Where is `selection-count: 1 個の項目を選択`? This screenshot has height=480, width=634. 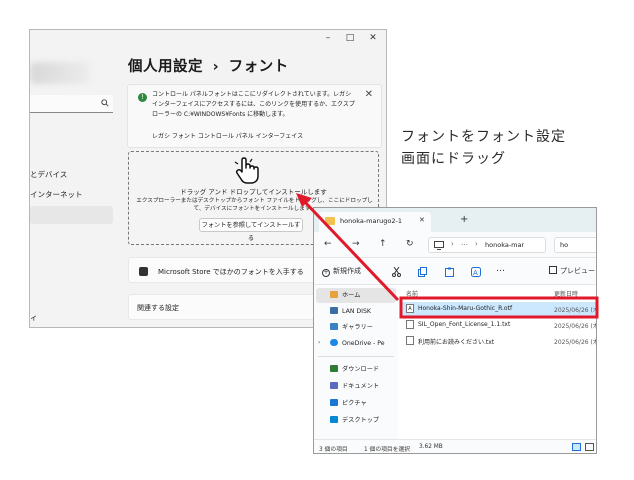
selection-count: 1 個の項目を選択 is located at coordinates (387, 450).